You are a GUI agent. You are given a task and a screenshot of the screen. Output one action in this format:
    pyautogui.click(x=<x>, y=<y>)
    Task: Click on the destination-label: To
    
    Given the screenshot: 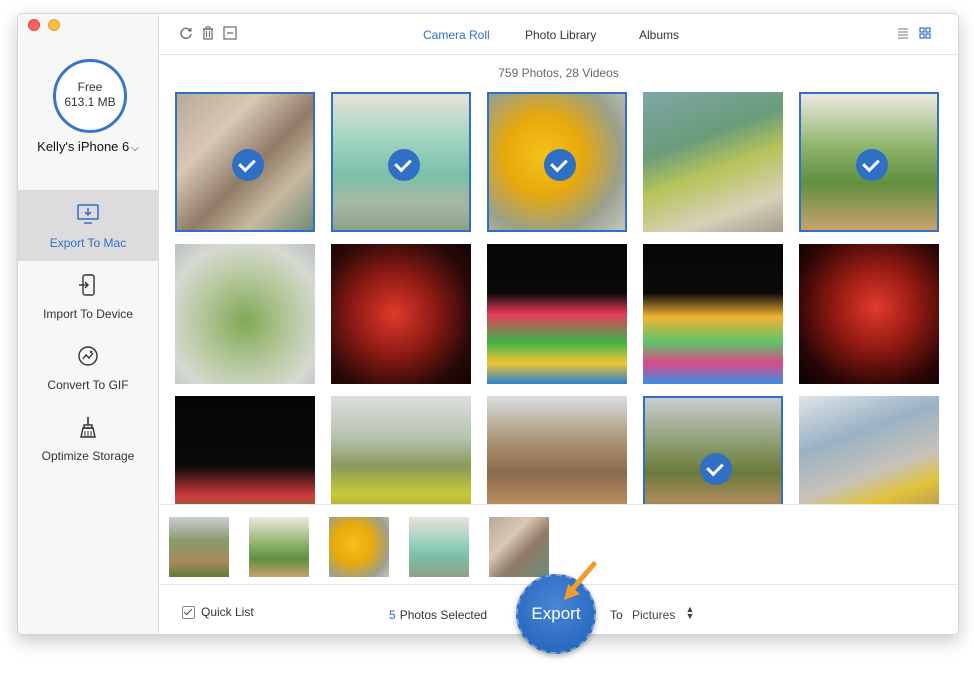 What is the action you would take?
    pyautogui.click(x=616, y=615)
    